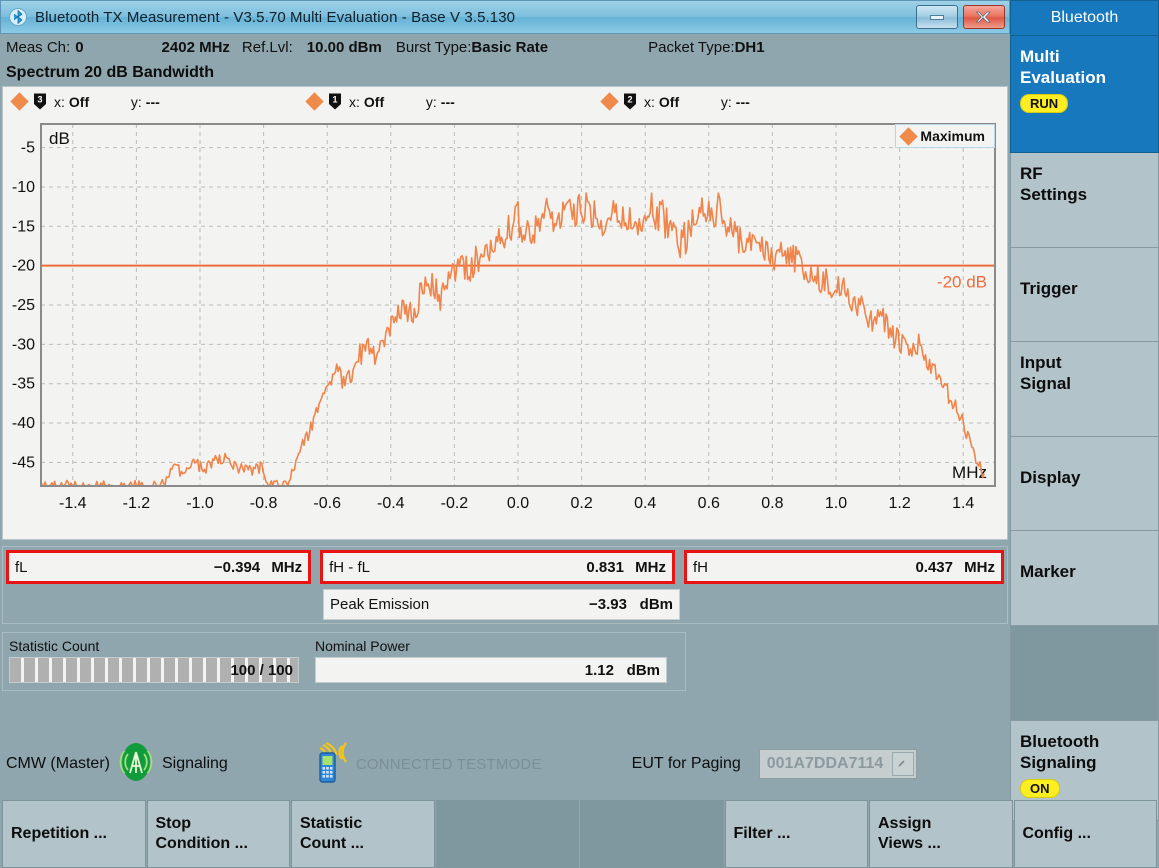 This screenshot has width=1159, height=868. I want to click on frequency-value: 2402 MHz, so click(195, 47).